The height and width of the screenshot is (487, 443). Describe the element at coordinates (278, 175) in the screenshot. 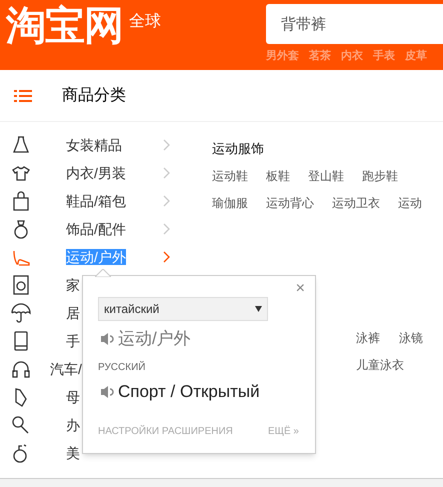

I see `subcategory-link: 板鞋` at that location.